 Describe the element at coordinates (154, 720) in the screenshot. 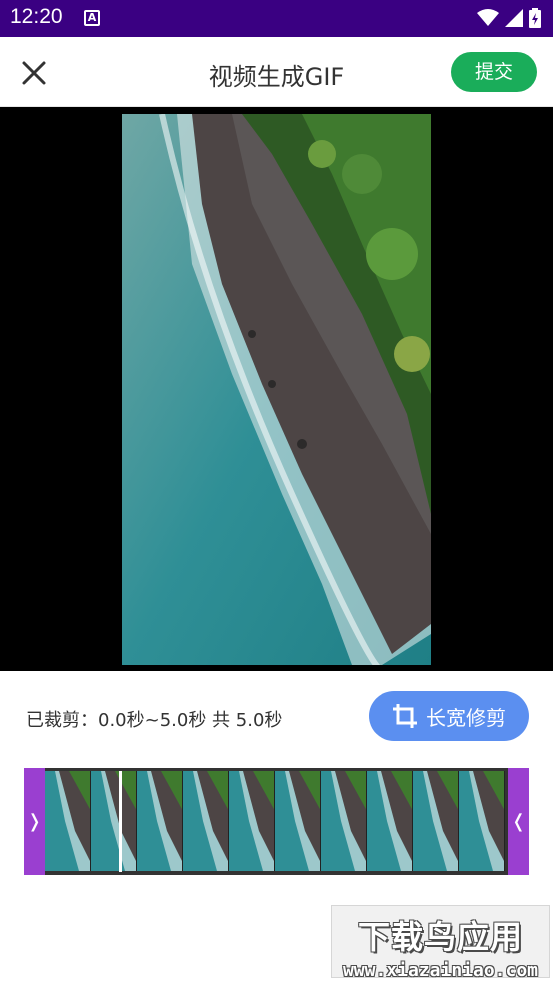

I see `trim-range-text: 已裁剪：0.0秒~5.0秒 共 5.0秒` at that location.